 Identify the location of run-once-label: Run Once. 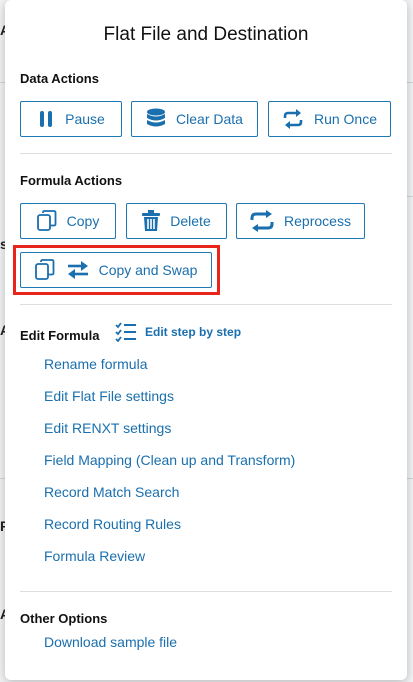
(345, 119).